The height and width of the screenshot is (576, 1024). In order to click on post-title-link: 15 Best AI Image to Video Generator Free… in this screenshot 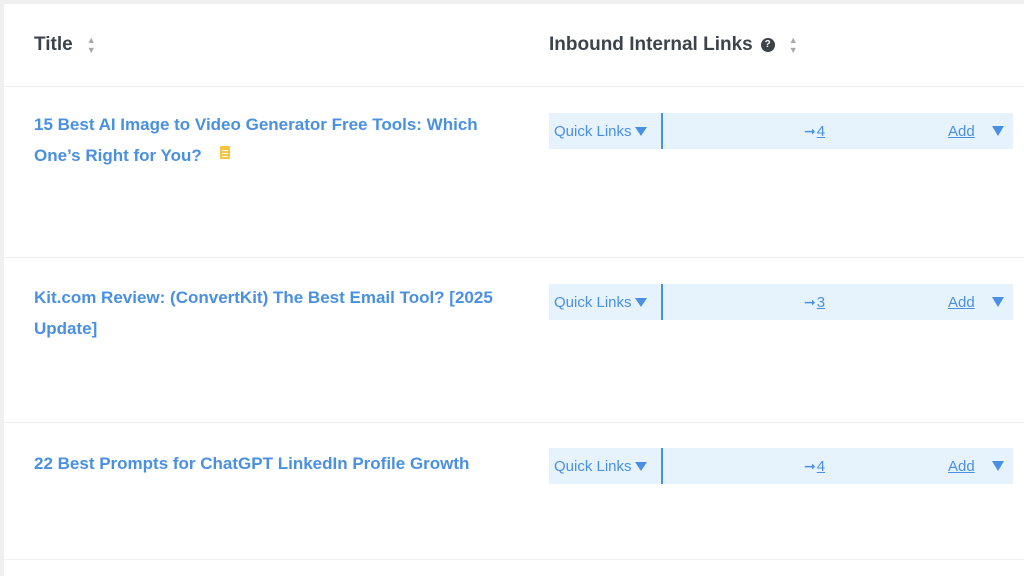, I will do `click(269, 140)`.